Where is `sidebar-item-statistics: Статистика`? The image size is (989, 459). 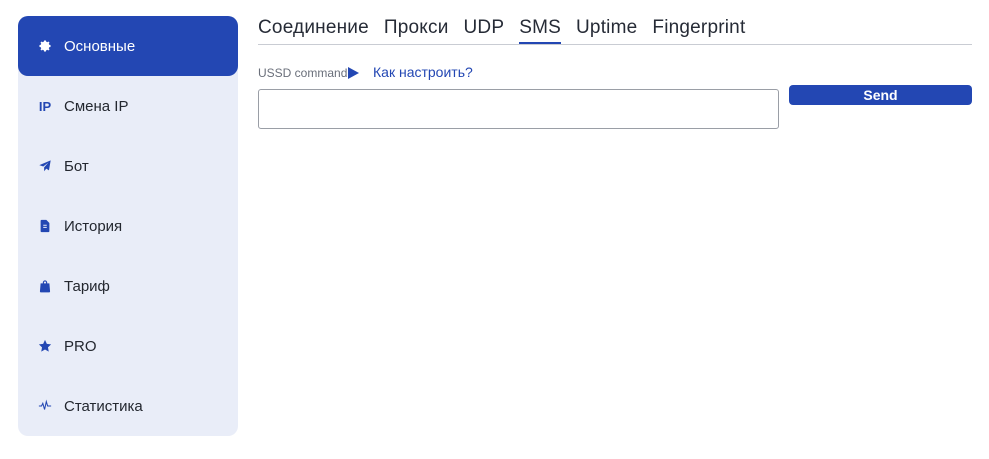 sidebar-item-statistics: Статистика is located at coordinates (128, 406).